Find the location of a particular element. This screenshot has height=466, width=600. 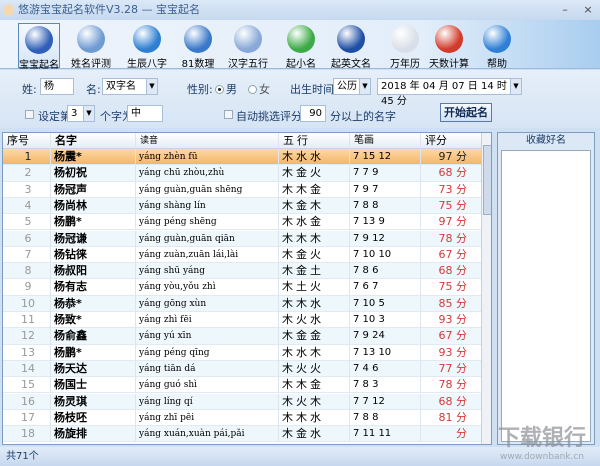

toolbar-label: 帮助 is located at coordinates (497, 64).